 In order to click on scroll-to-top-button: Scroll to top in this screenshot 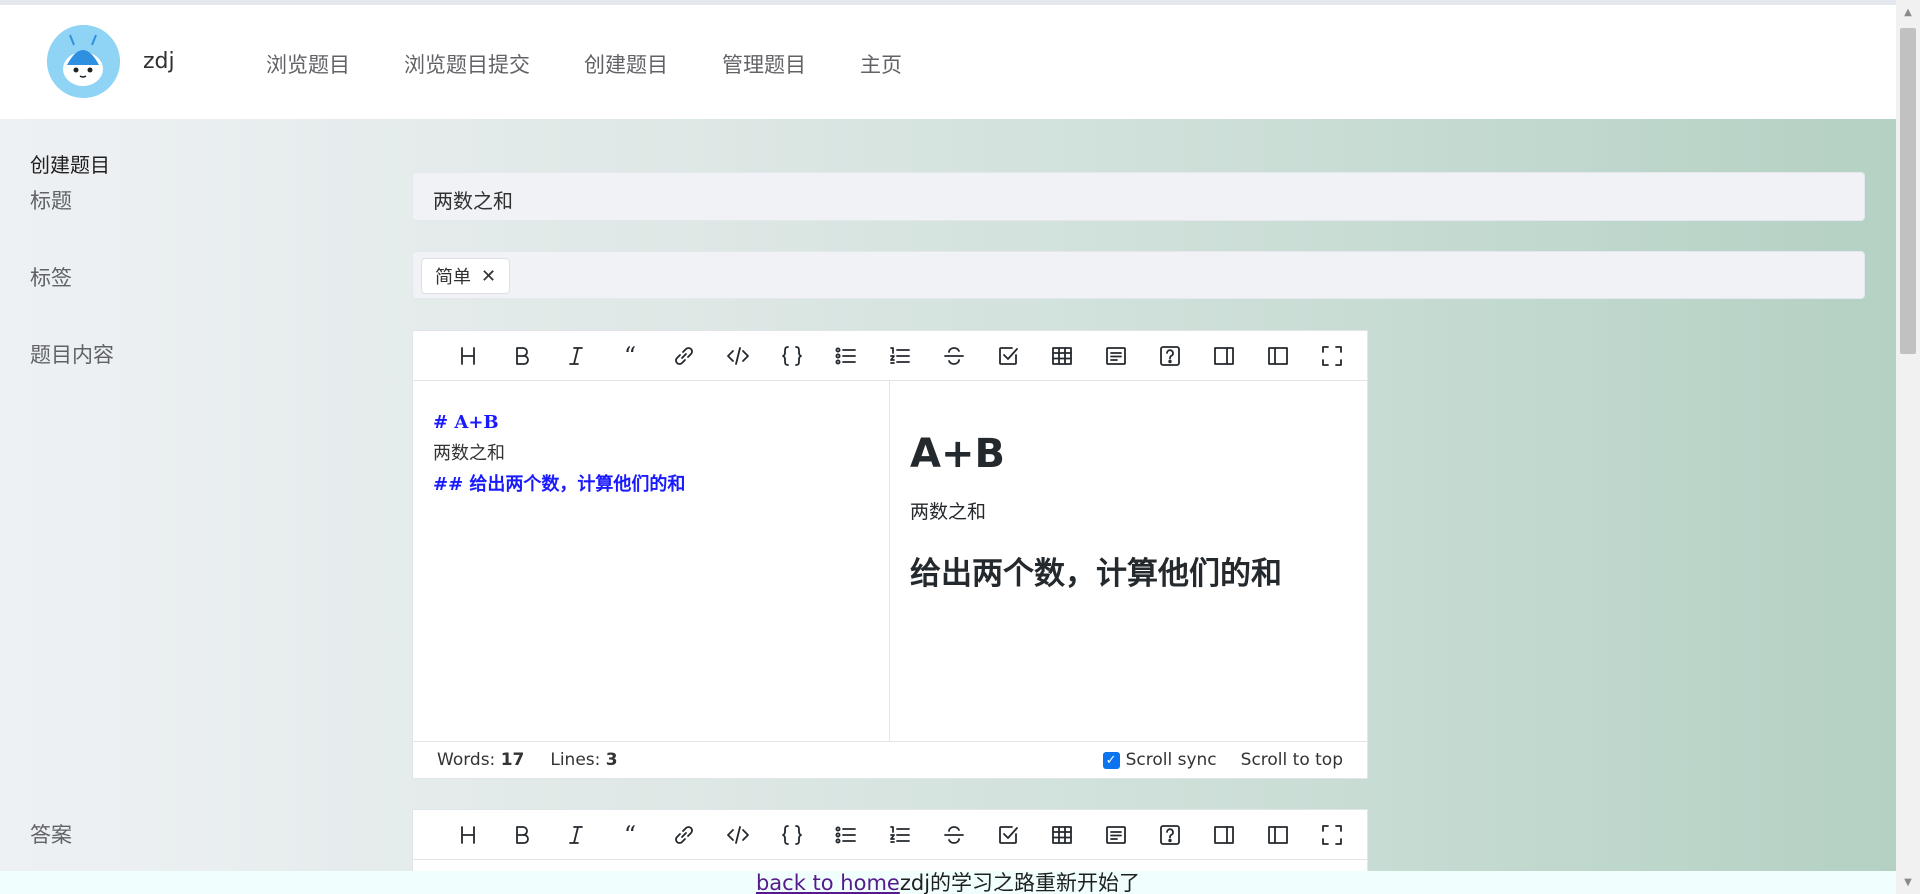, I will do `click(1292, 760)`.